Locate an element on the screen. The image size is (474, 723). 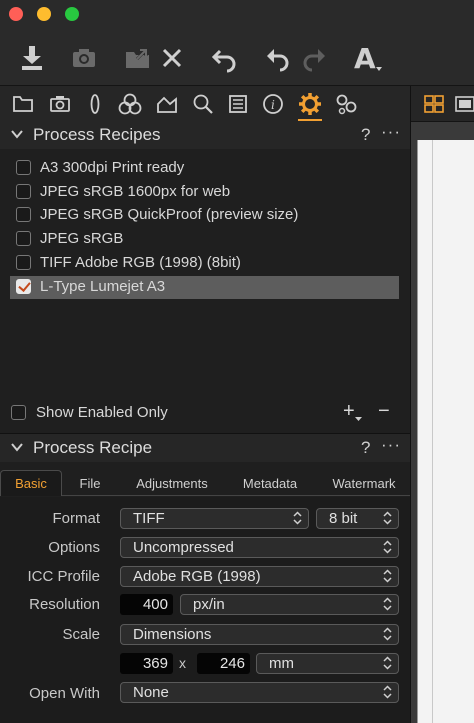
undo-button is located at coordinates (225, 58).